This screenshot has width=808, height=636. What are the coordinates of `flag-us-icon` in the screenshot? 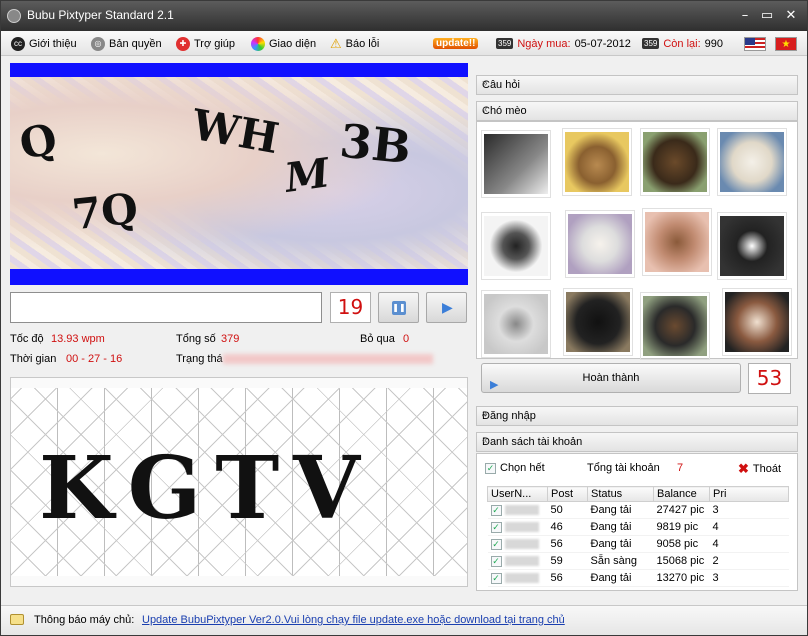 It's located at (755, 43).